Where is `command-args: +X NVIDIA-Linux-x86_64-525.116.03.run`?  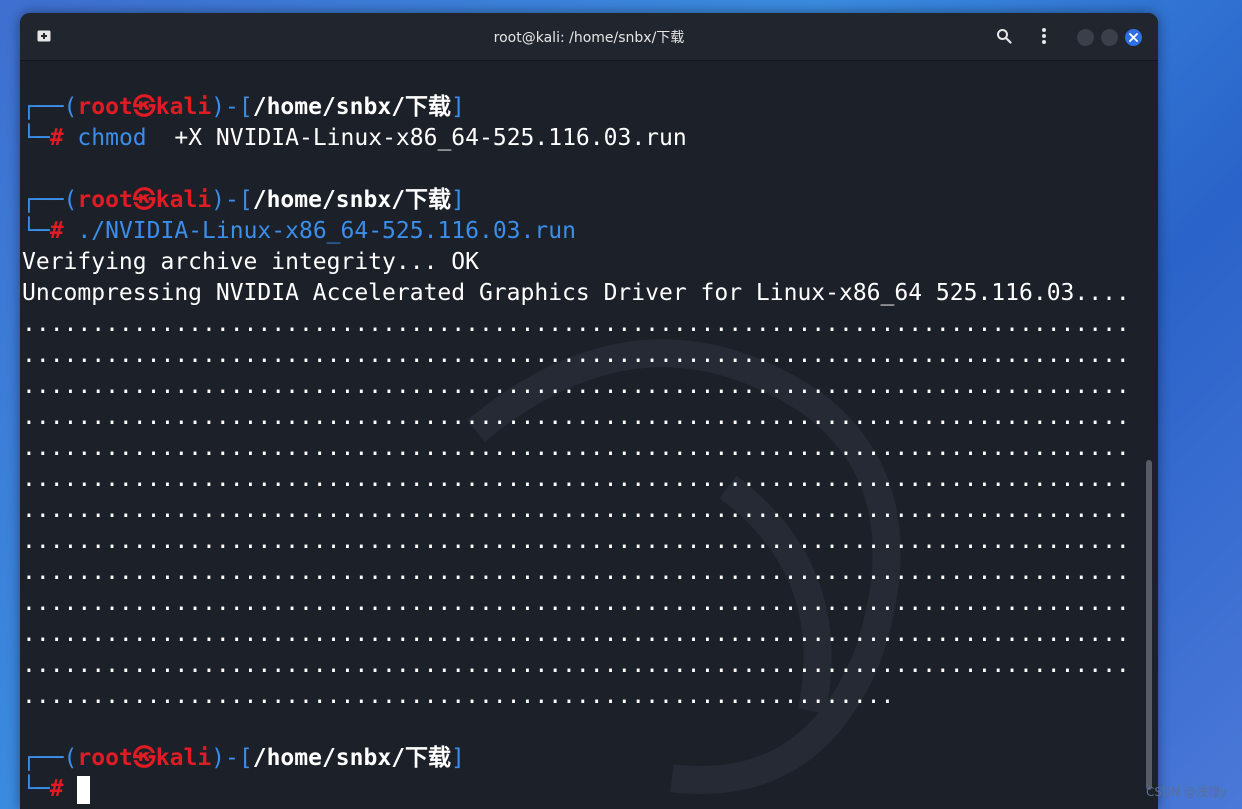
command-args: +X NVIDIA-Linux-x86_64-525.116.03.run is located at coordinates (416, 138).